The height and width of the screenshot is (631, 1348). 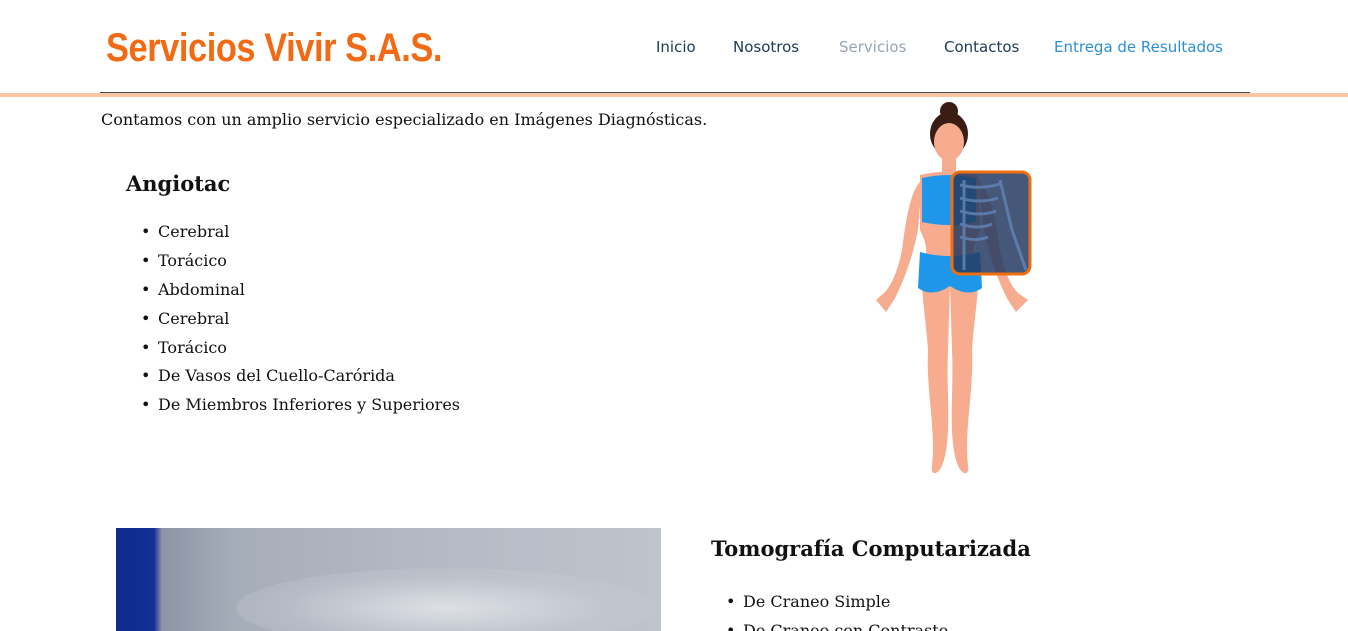 I want to click on nav-entrega-de-resultados: Entrega de Resultados, so click(x=1138, y=47).